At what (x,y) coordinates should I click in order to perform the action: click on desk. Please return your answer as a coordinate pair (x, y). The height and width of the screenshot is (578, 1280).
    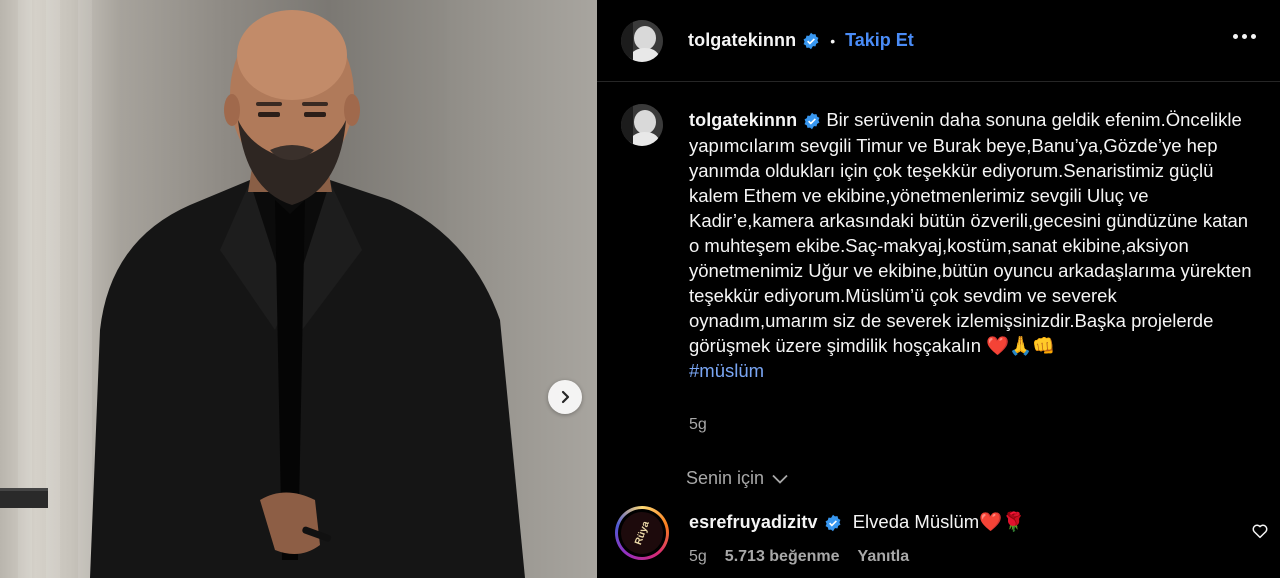
    Looking at the image, I should click on (24, 498).